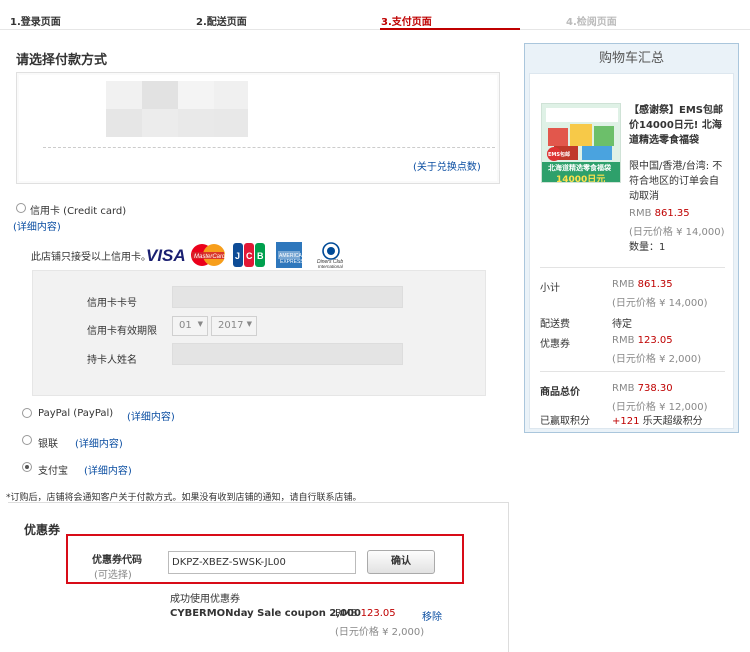  Describe the element at coordinates (231, 325) in the screenshot. I see `expiry-year-value: 2017` at that location.